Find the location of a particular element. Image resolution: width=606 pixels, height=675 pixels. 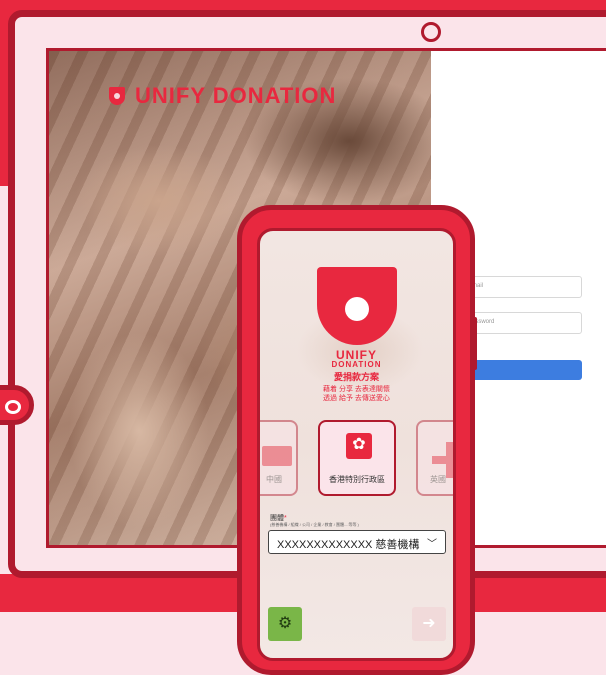

email-field: Email is located at coordinates (522, 287).